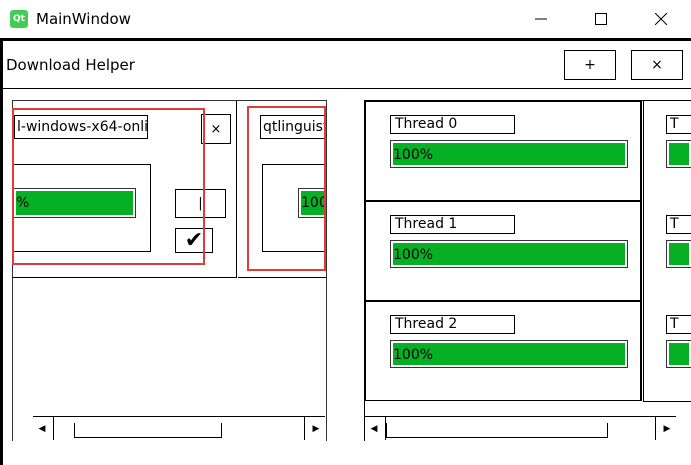 Image resolution: width=691 pixels, height=465 pixels. Describe the element at coordinates (452, 124) in the screenshot. I see `thread-label: Thread 0` at that location.